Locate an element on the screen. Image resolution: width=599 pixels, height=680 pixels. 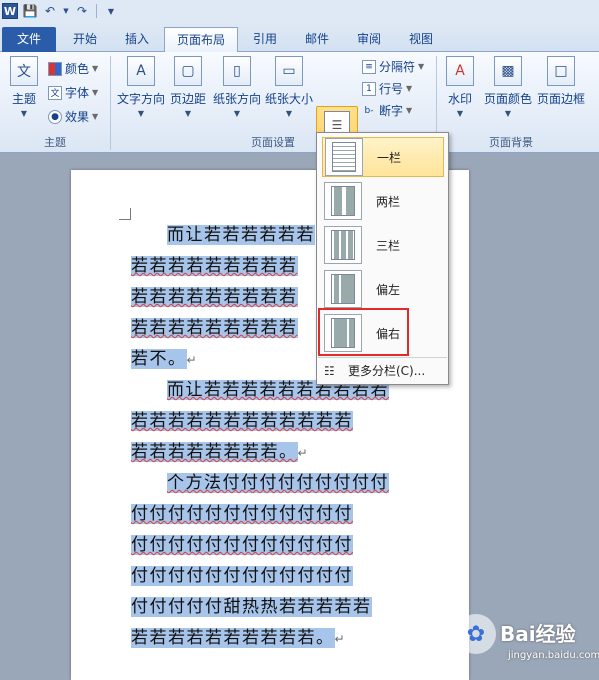
margin-corner-mark is located at coordinates (125, 214).